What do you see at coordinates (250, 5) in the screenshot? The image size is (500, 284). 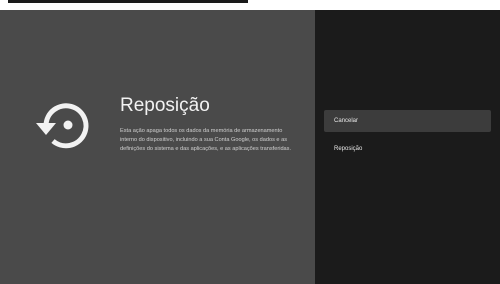 I see `top-edge` at bounding box center [250, 5].